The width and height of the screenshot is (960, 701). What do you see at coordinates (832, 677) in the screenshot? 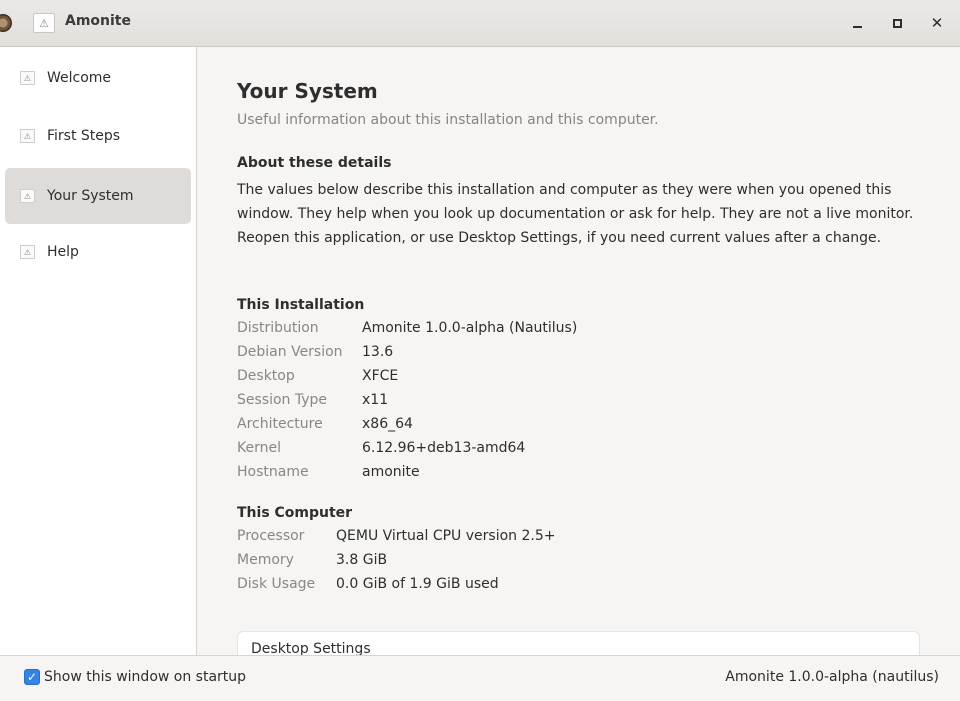
I see `version-label: Amonite 1.0.0-alpha (nautilus)` at bounding box center [832, 677].